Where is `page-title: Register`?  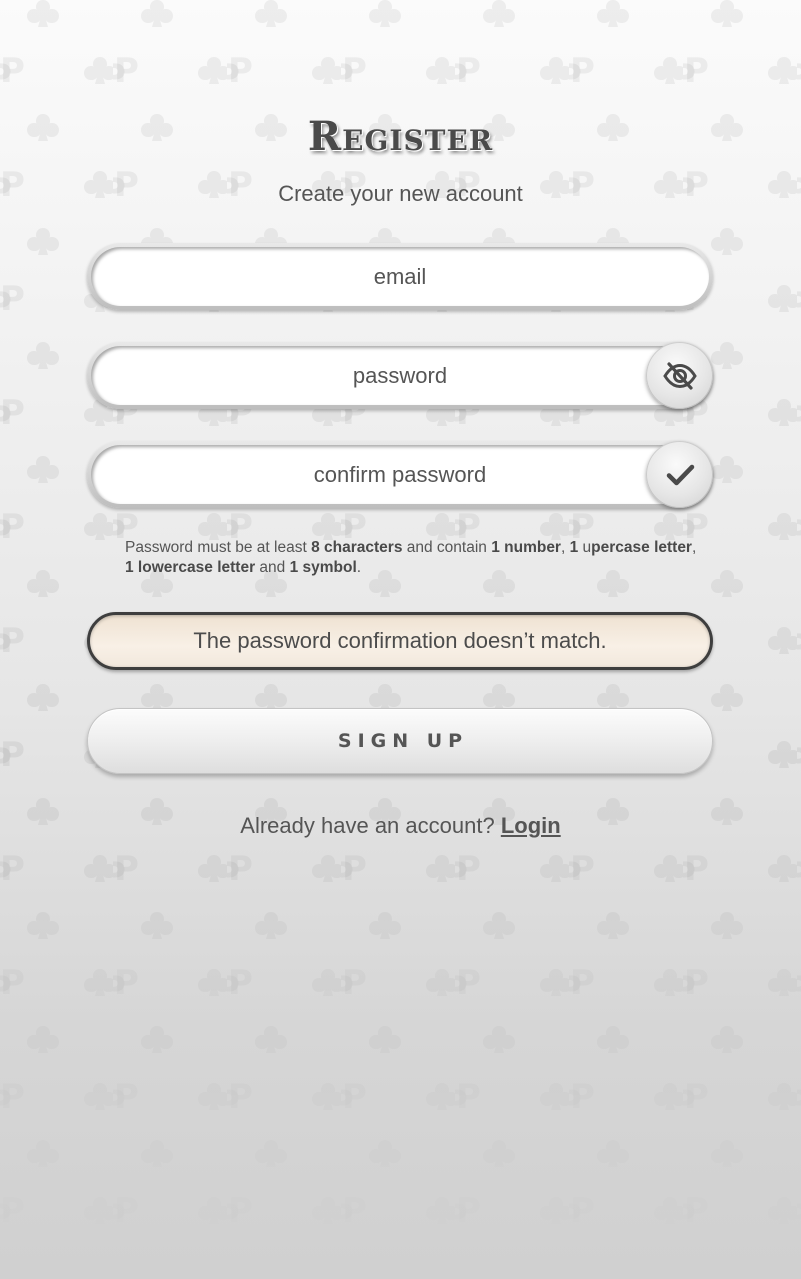 page-title: Register is located at coordinates (400, 136).